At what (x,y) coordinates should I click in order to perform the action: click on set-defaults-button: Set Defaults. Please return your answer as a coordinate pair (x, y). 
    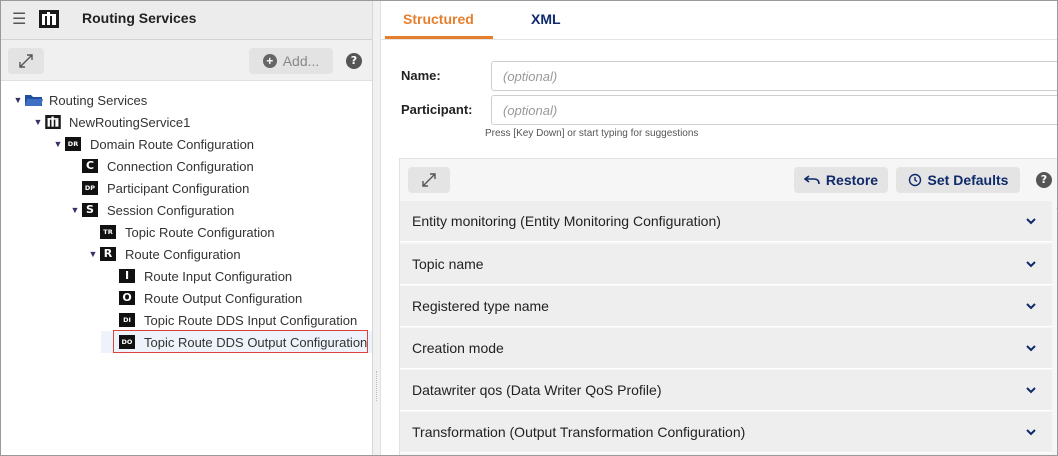
    Looking at the image, I should click on (958, 180).